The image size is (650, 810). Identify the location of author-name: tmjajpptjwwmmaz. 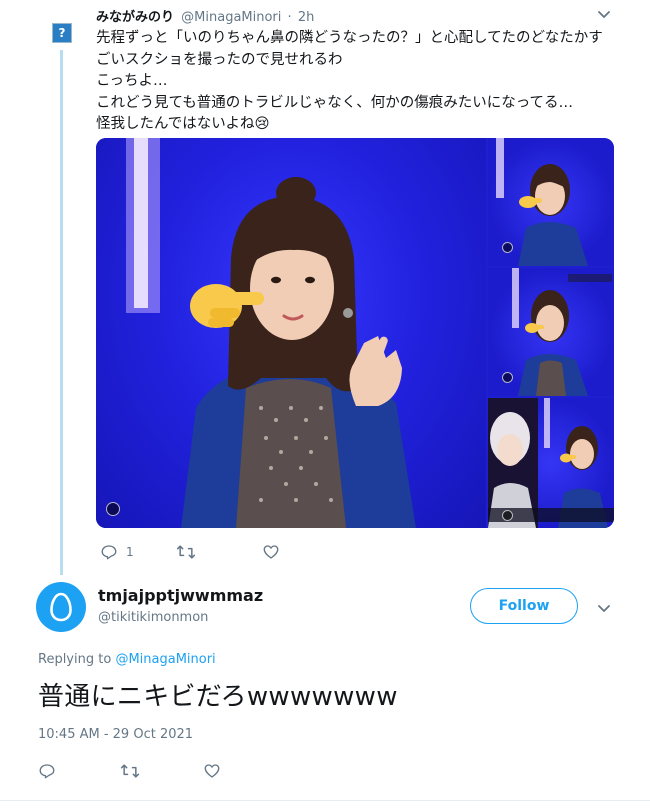
(180, 595).